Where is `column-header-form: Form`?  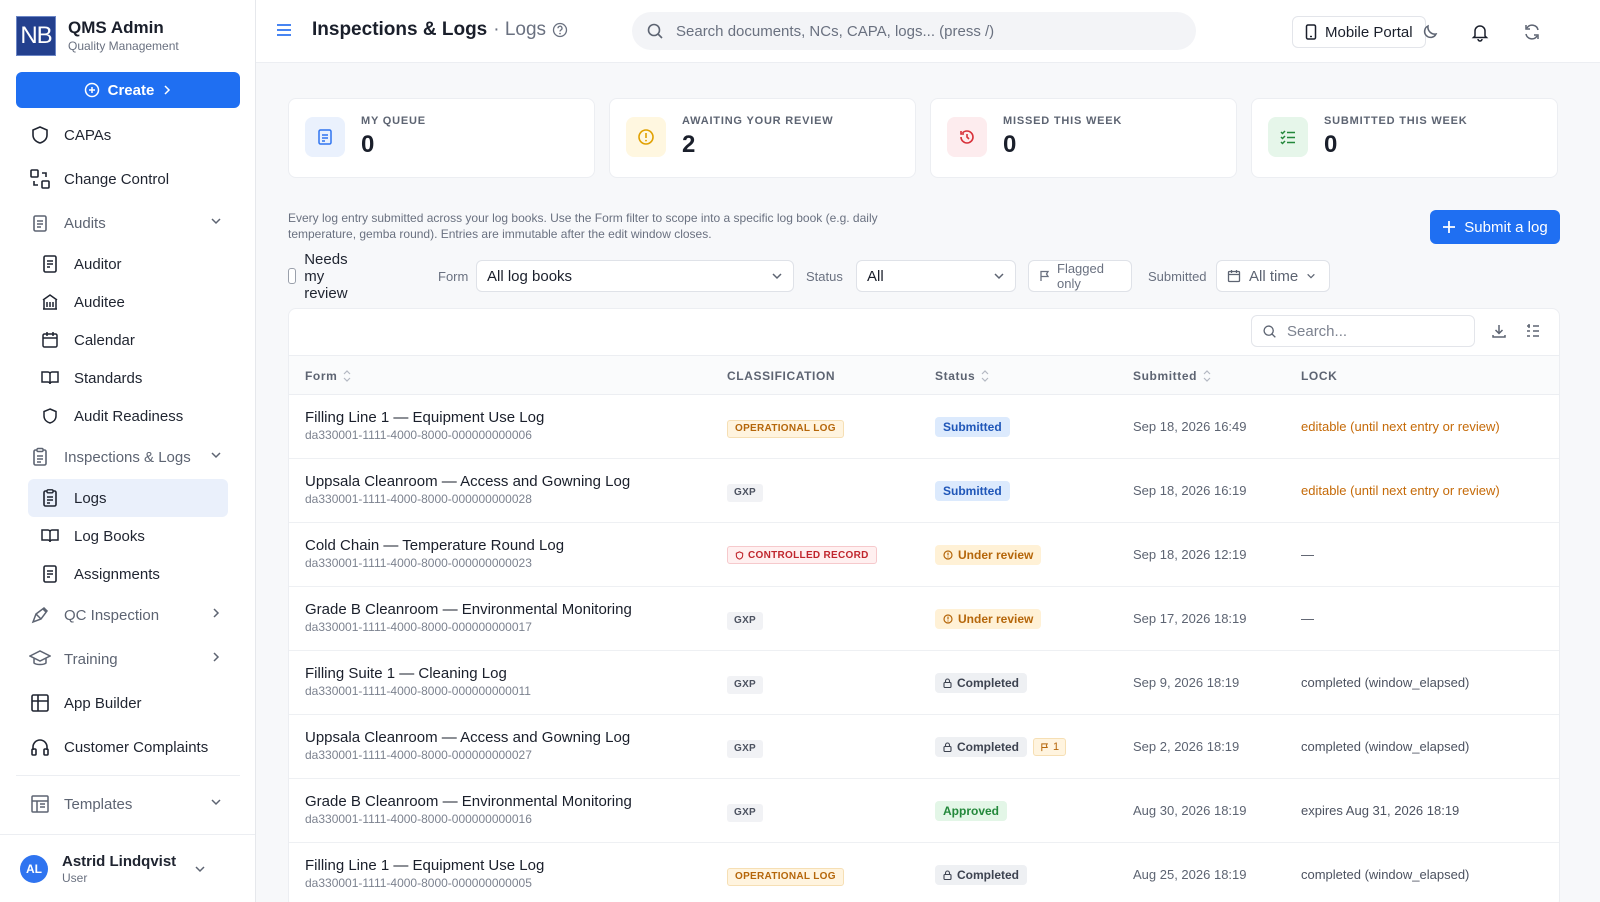 column-header-form: Form is located at coordinates (328, 376).